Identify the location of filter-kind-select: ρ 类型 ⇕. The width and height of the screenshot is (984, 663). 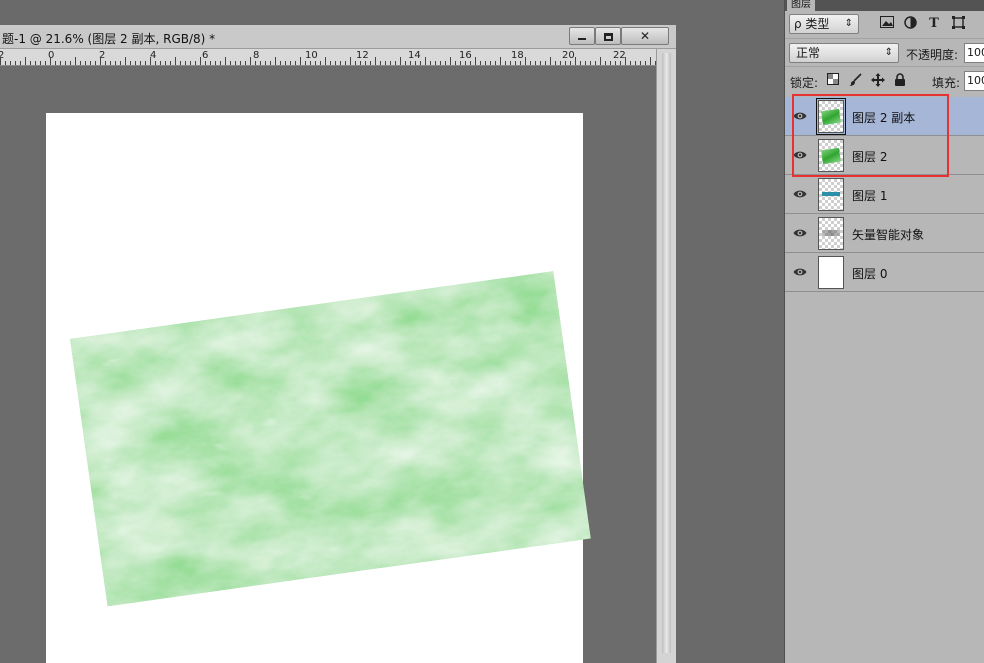
(824, 24).